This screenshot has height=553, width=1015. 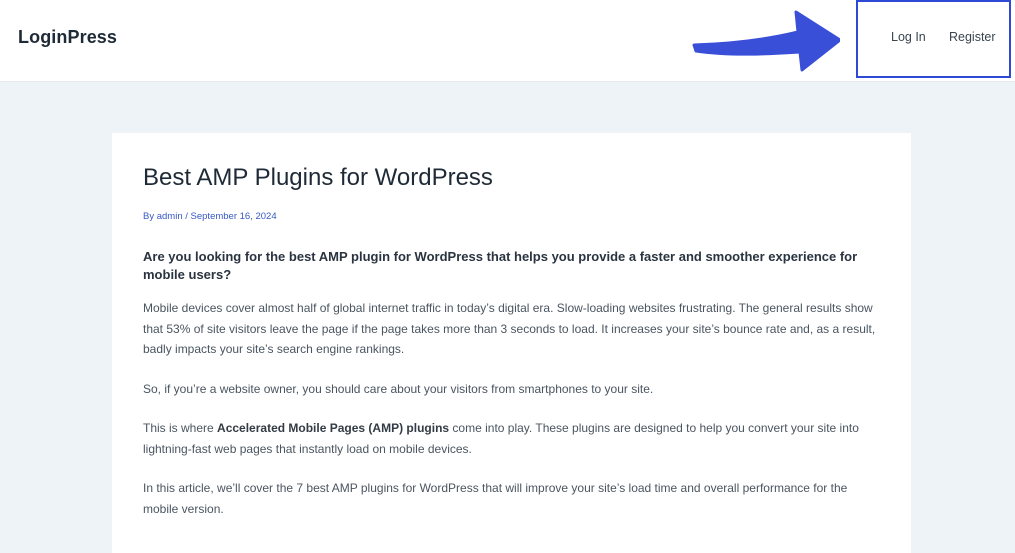 I want to click on date-link: September 16, 2024, so click(x=234, y=216).